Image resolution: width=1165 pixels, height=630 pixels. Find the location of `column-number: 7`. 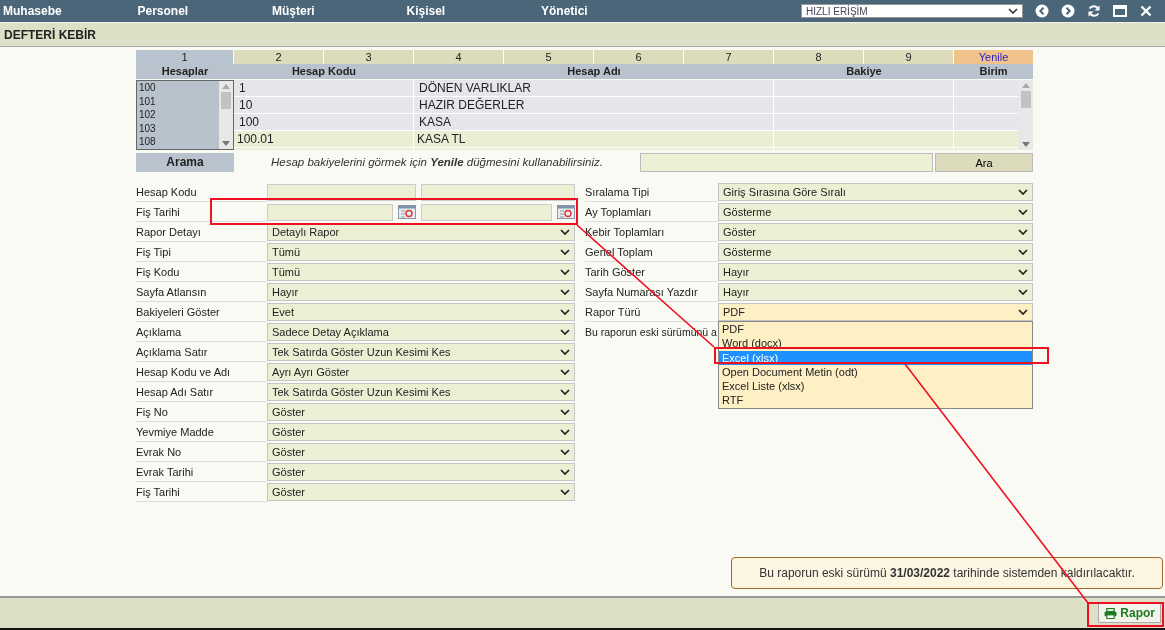

column-number: 7 is located at coordinates (729, 57).